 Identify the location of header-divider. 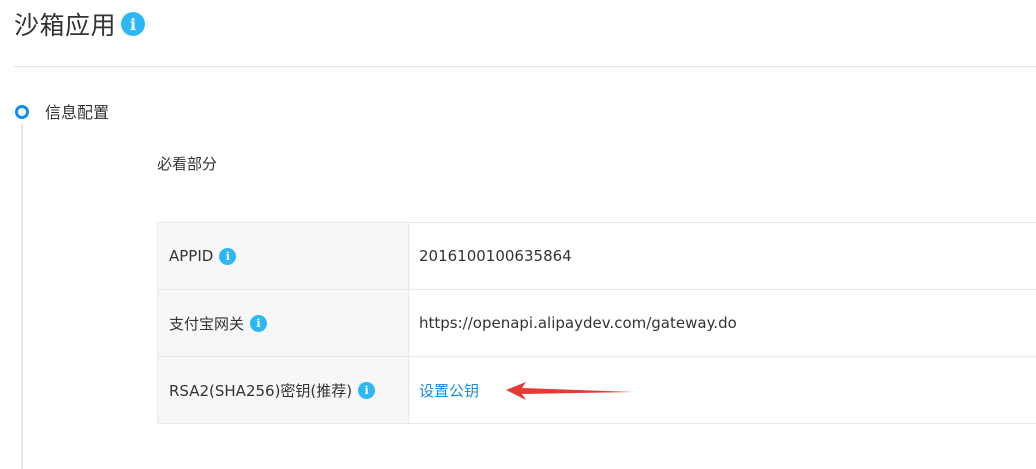
(525, 66).